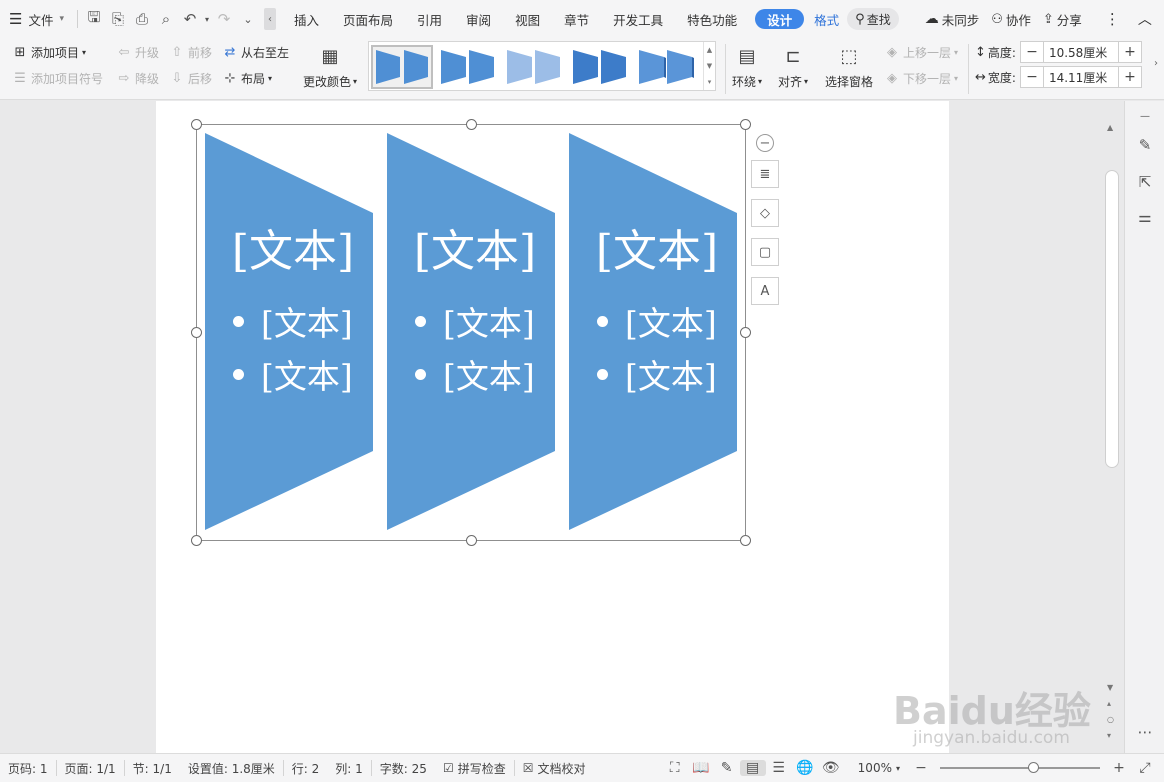 The image size is (1164, 782). What do you see at coordinates (638, 19) in the screenshot?
I see `tab-developer: 开发工具` at bounding box center [638, 19].